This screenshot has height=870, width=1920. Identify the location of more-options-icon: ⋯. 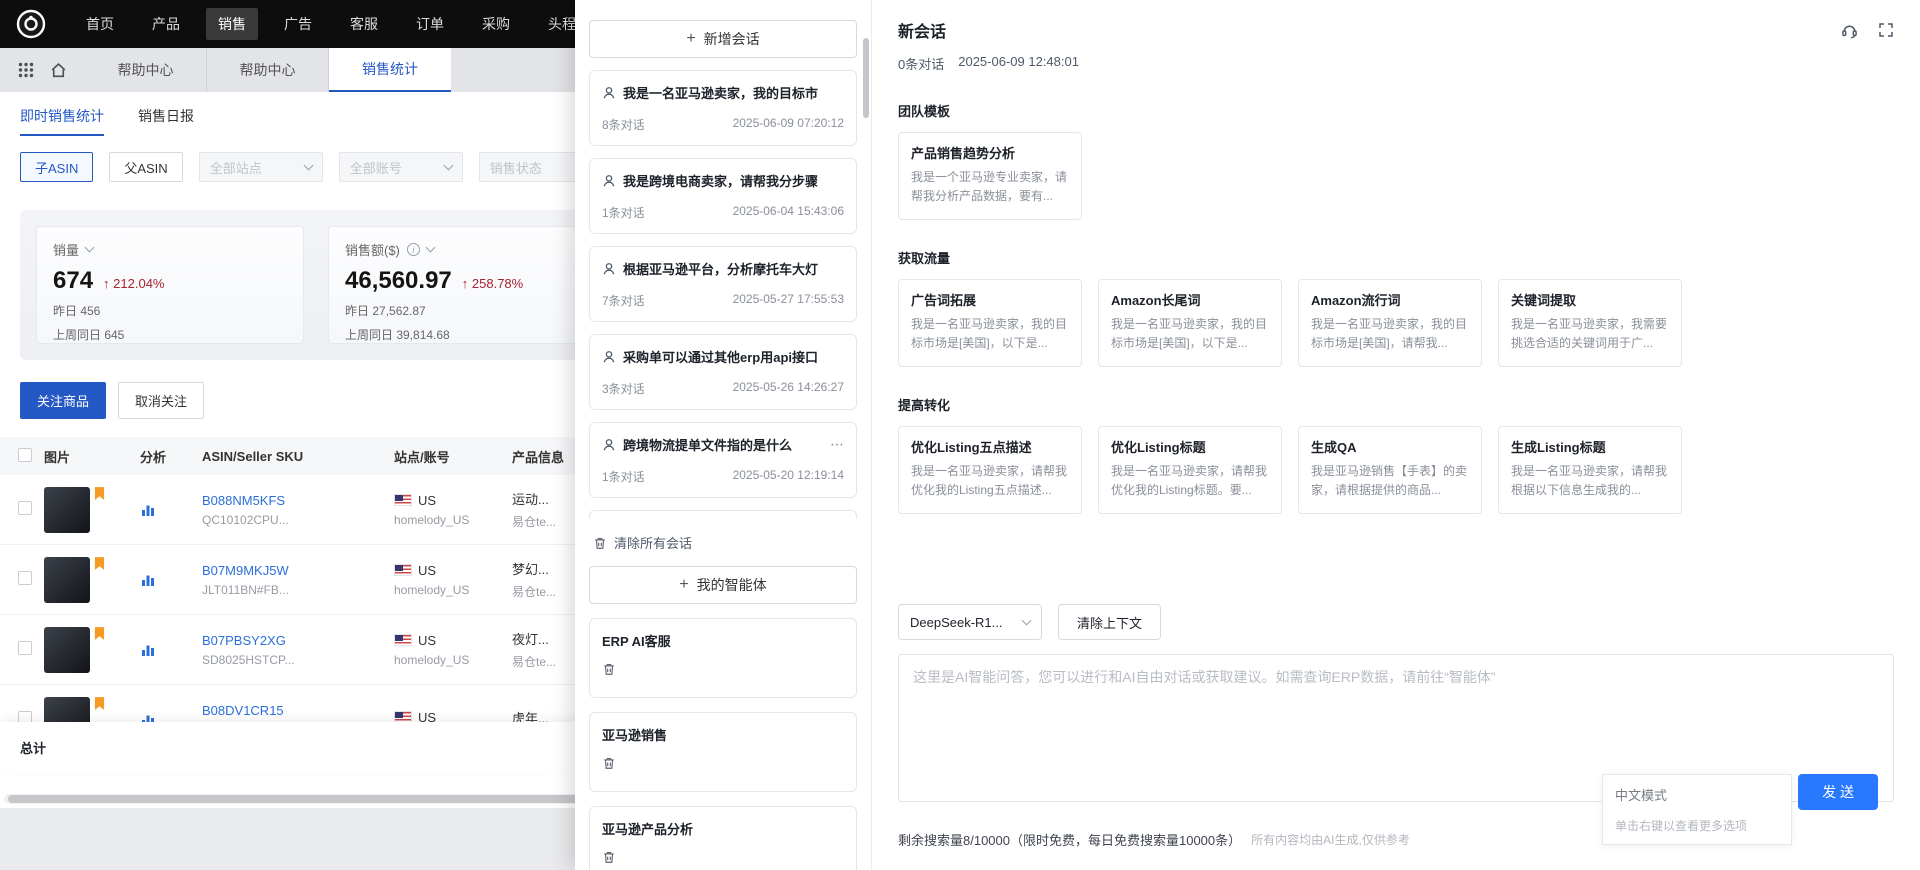
(837, 444).